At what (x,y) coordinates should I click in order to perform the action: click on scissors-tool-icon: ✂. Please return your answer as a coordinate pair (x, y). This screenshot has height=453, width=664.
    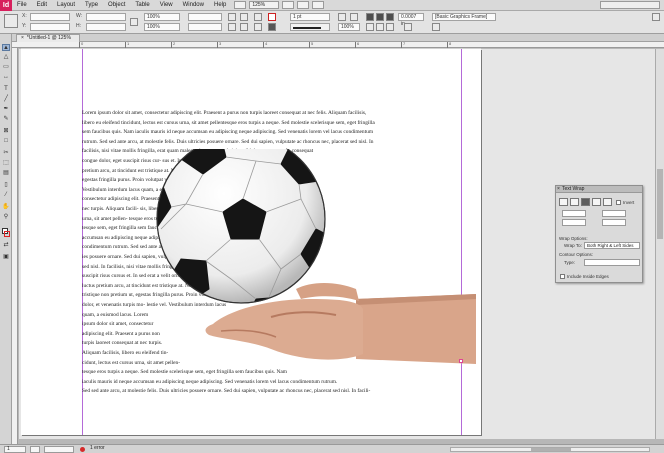
    Looking at the image, I should click on (6, 153).